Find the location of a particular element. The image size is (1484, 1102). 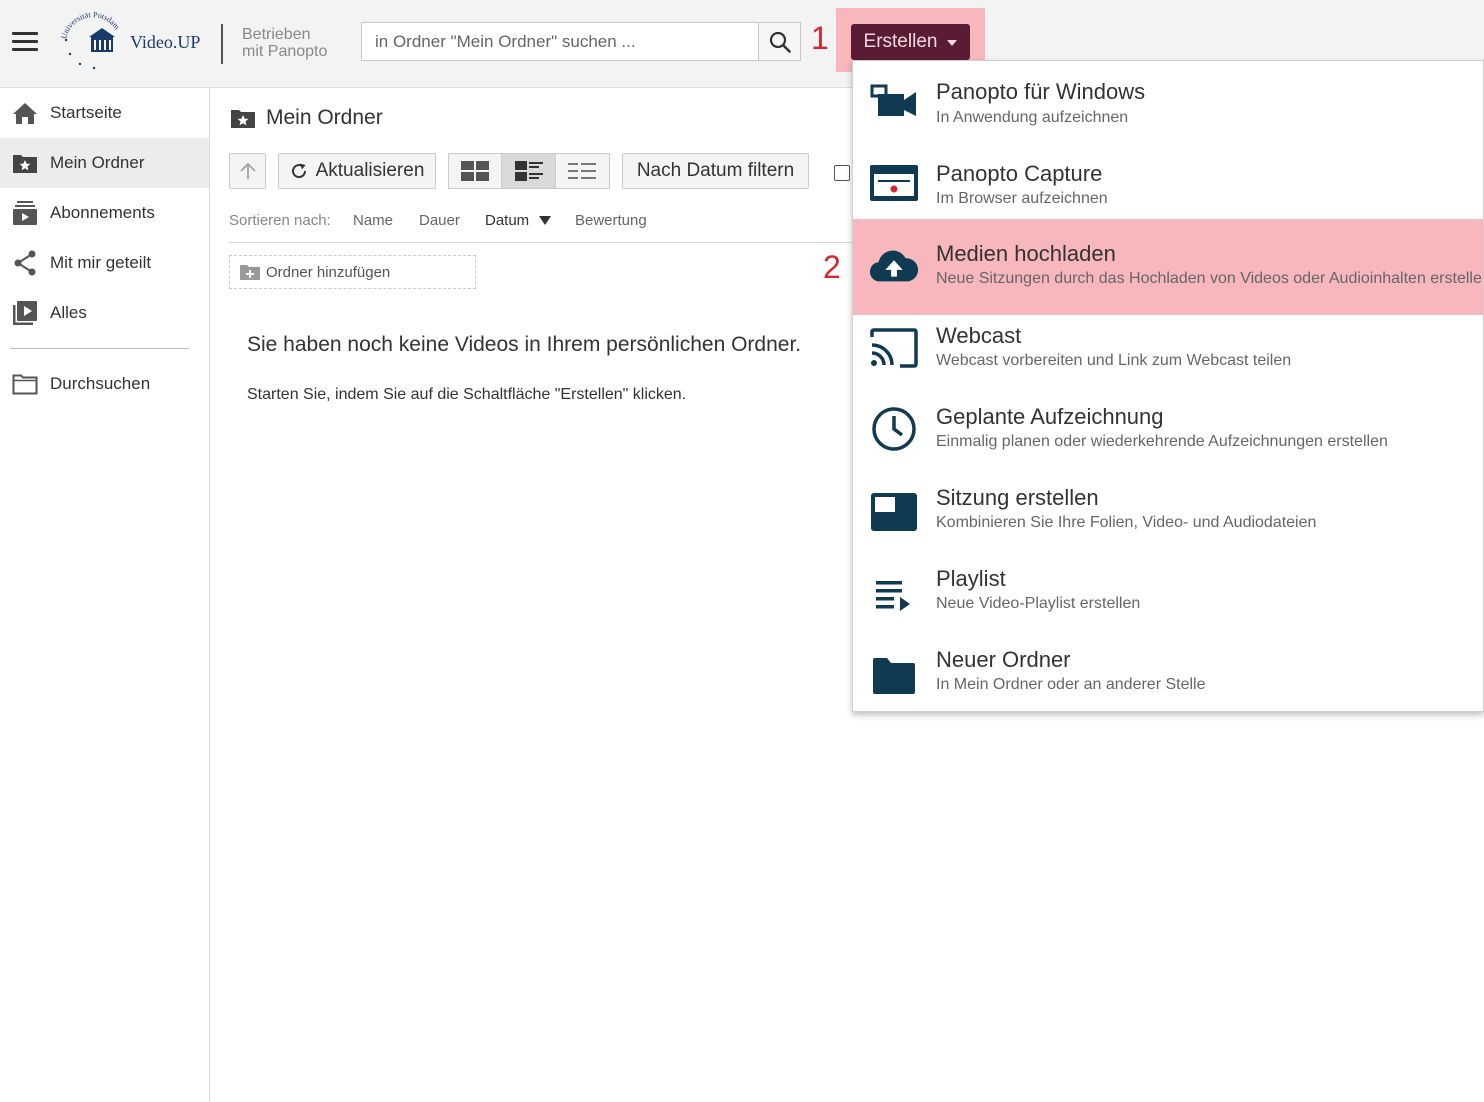

sidebar-item-startseite: Startseite is located at coordinates (104, 113).